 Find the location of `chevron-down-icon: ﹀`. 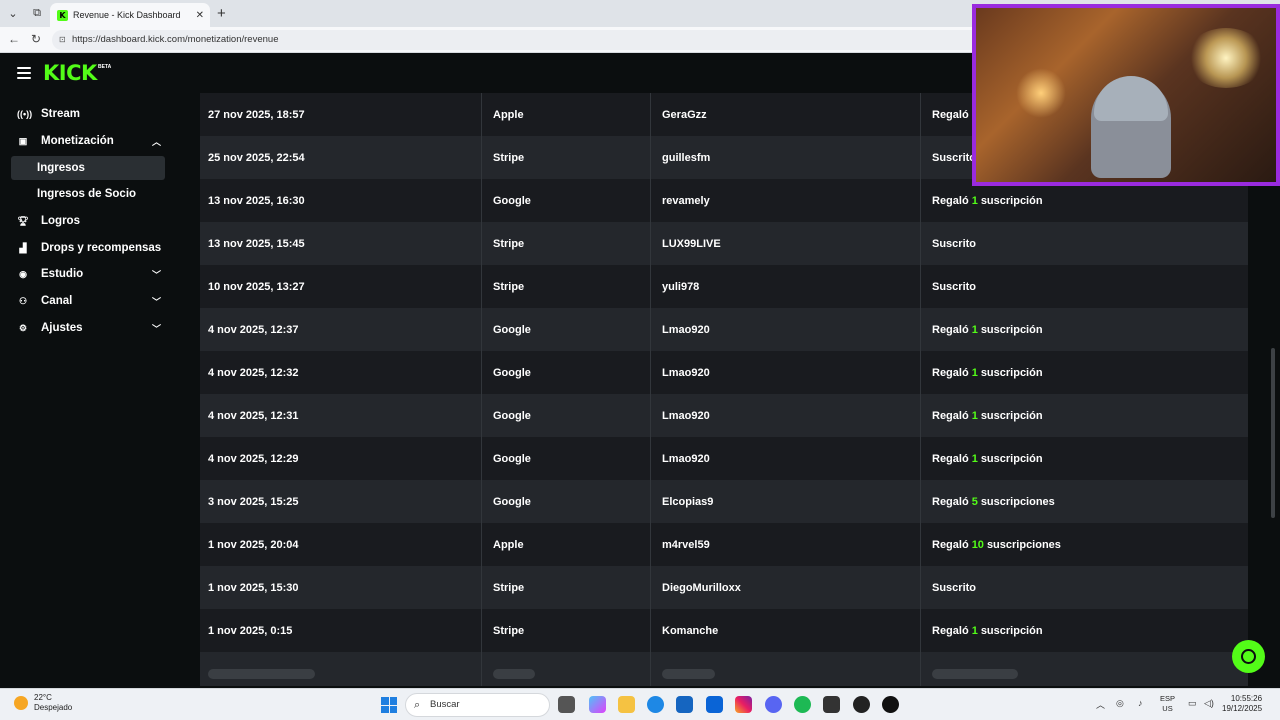

chevron-down-icon: ﹀ is located at coordinates (156, 274).